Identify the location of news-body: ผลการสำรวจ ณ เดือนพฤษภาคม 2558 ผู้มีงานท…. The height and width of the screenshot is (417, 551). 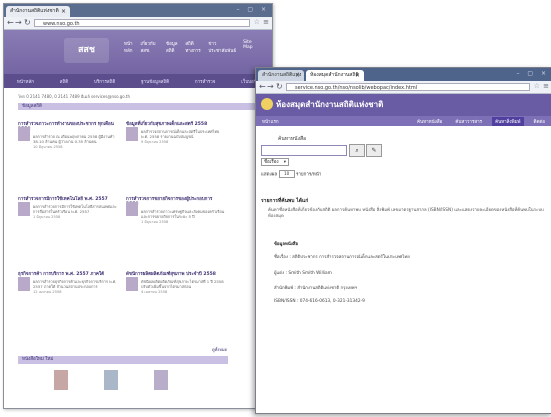
(74, 139).